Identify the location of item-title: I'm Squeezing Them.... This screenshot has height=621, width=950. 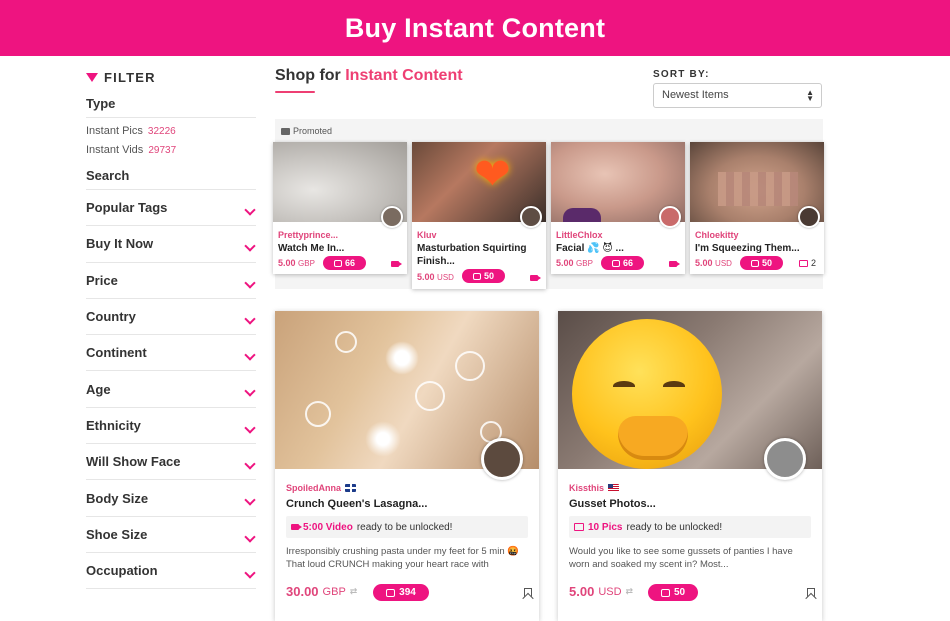
(758, 248).